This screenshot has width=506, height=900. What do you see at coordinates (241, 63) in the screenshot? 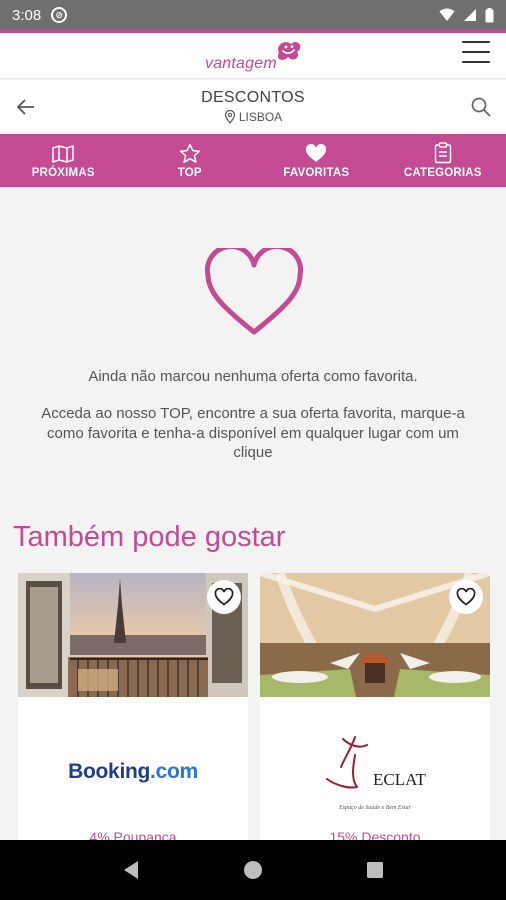
I see `logo-text: vantagem` at bounding box center [241, 63].